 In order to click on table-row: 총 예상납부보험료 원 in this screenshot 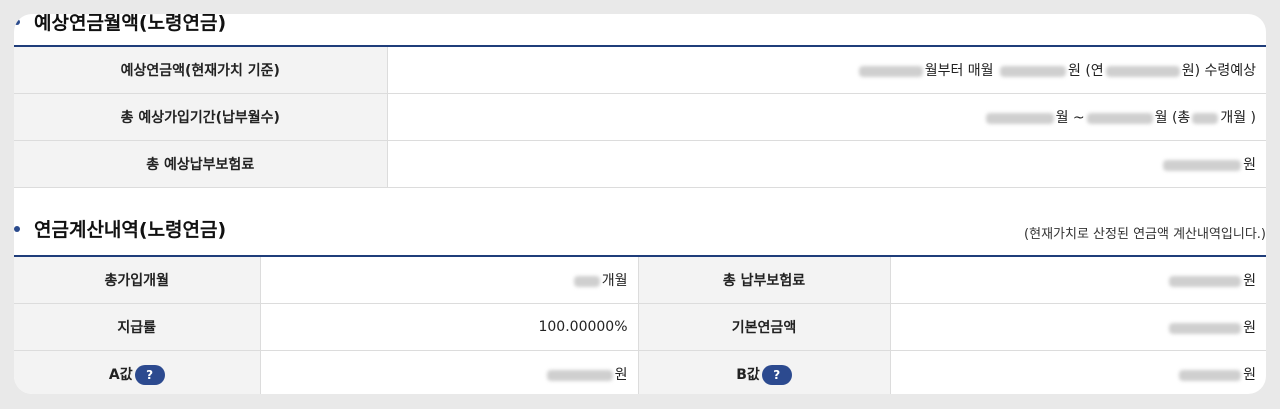, I will do `click(640, 164)`.